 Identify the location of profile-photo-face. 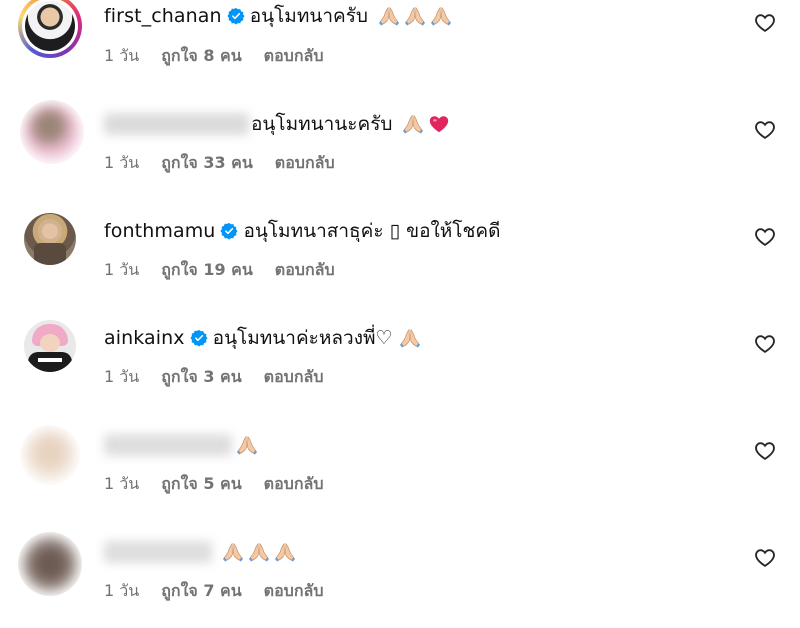
(50, 343).